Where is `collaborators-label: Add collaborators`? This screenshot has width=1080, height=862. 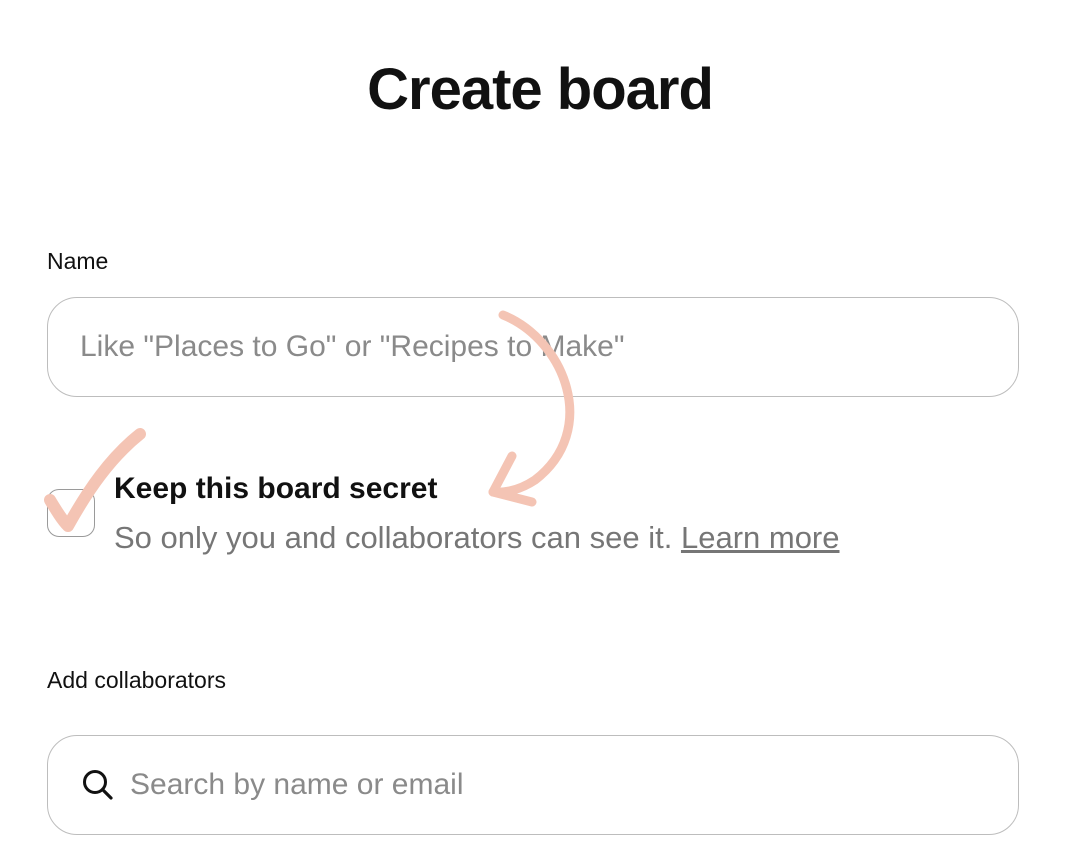
collaborators-label: Add collaborators is located at coordinates (136, 680).